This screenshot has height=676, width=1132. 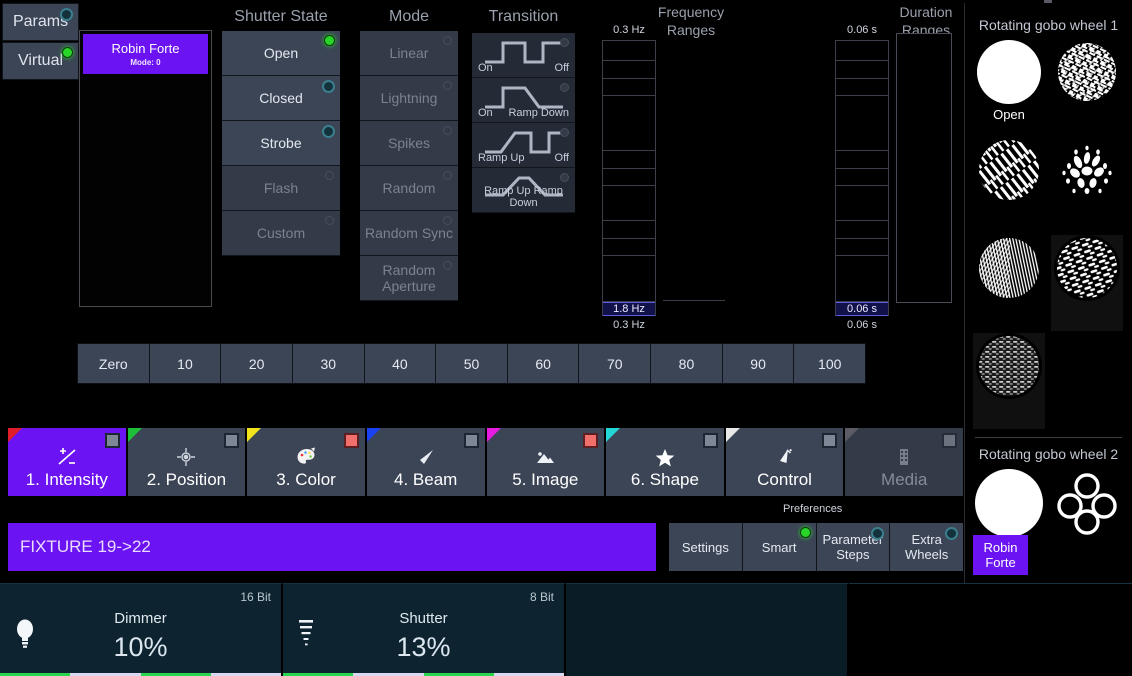 What do you see at coordinates (862, 309) in the screenshot?
I see `range-segment-selected: 0.06 s` at bounding box center [862, 309].